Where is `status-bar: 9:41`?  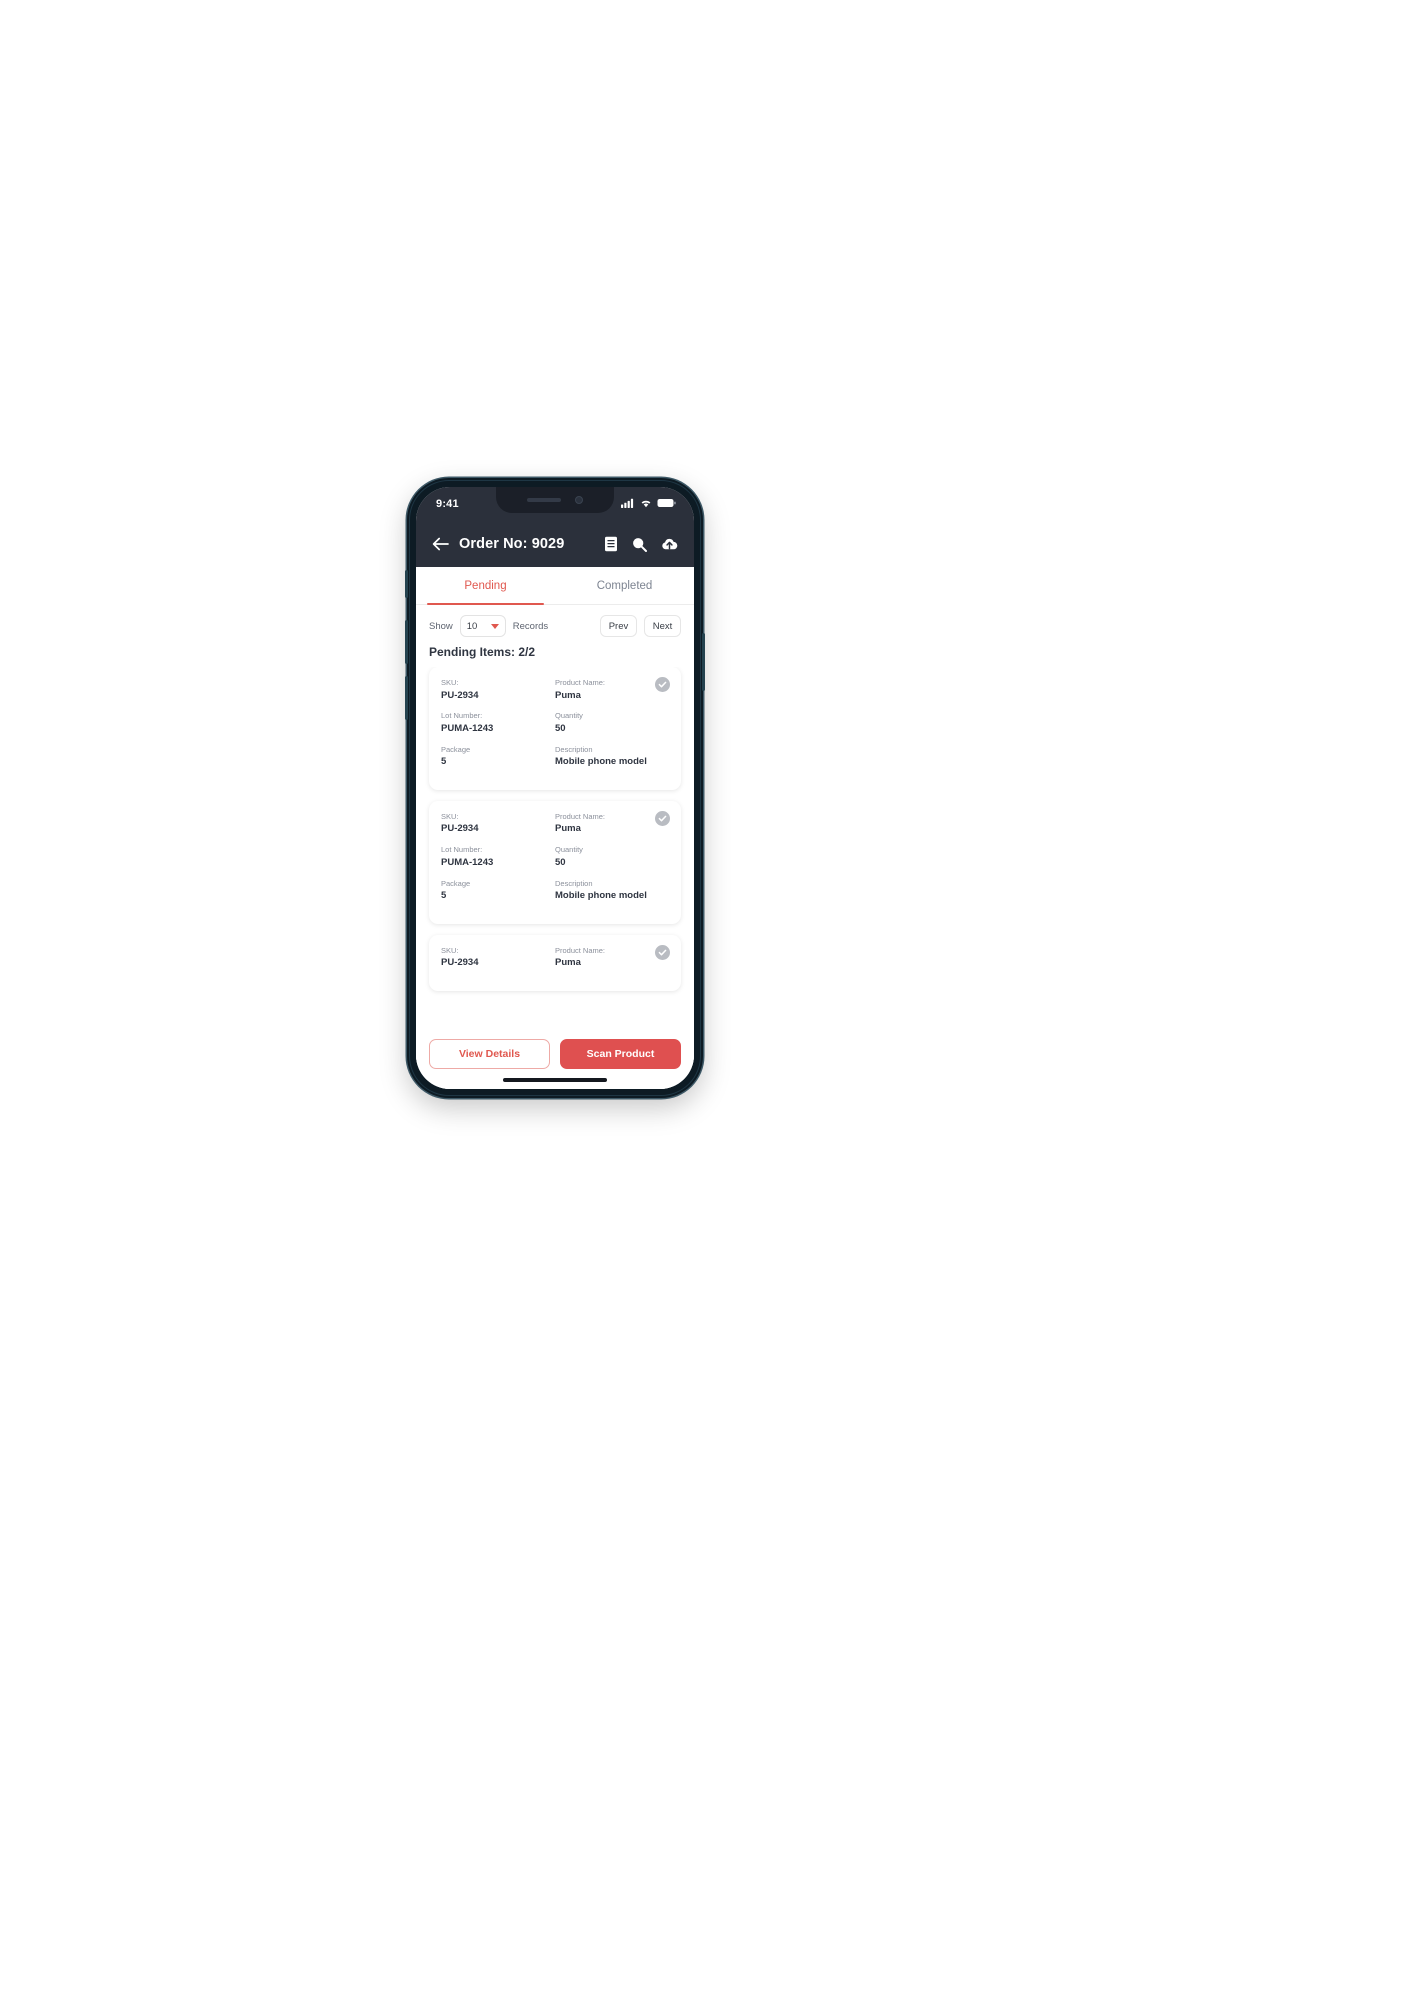
status-bar: 9:41 is located at coordinates (555, 504).